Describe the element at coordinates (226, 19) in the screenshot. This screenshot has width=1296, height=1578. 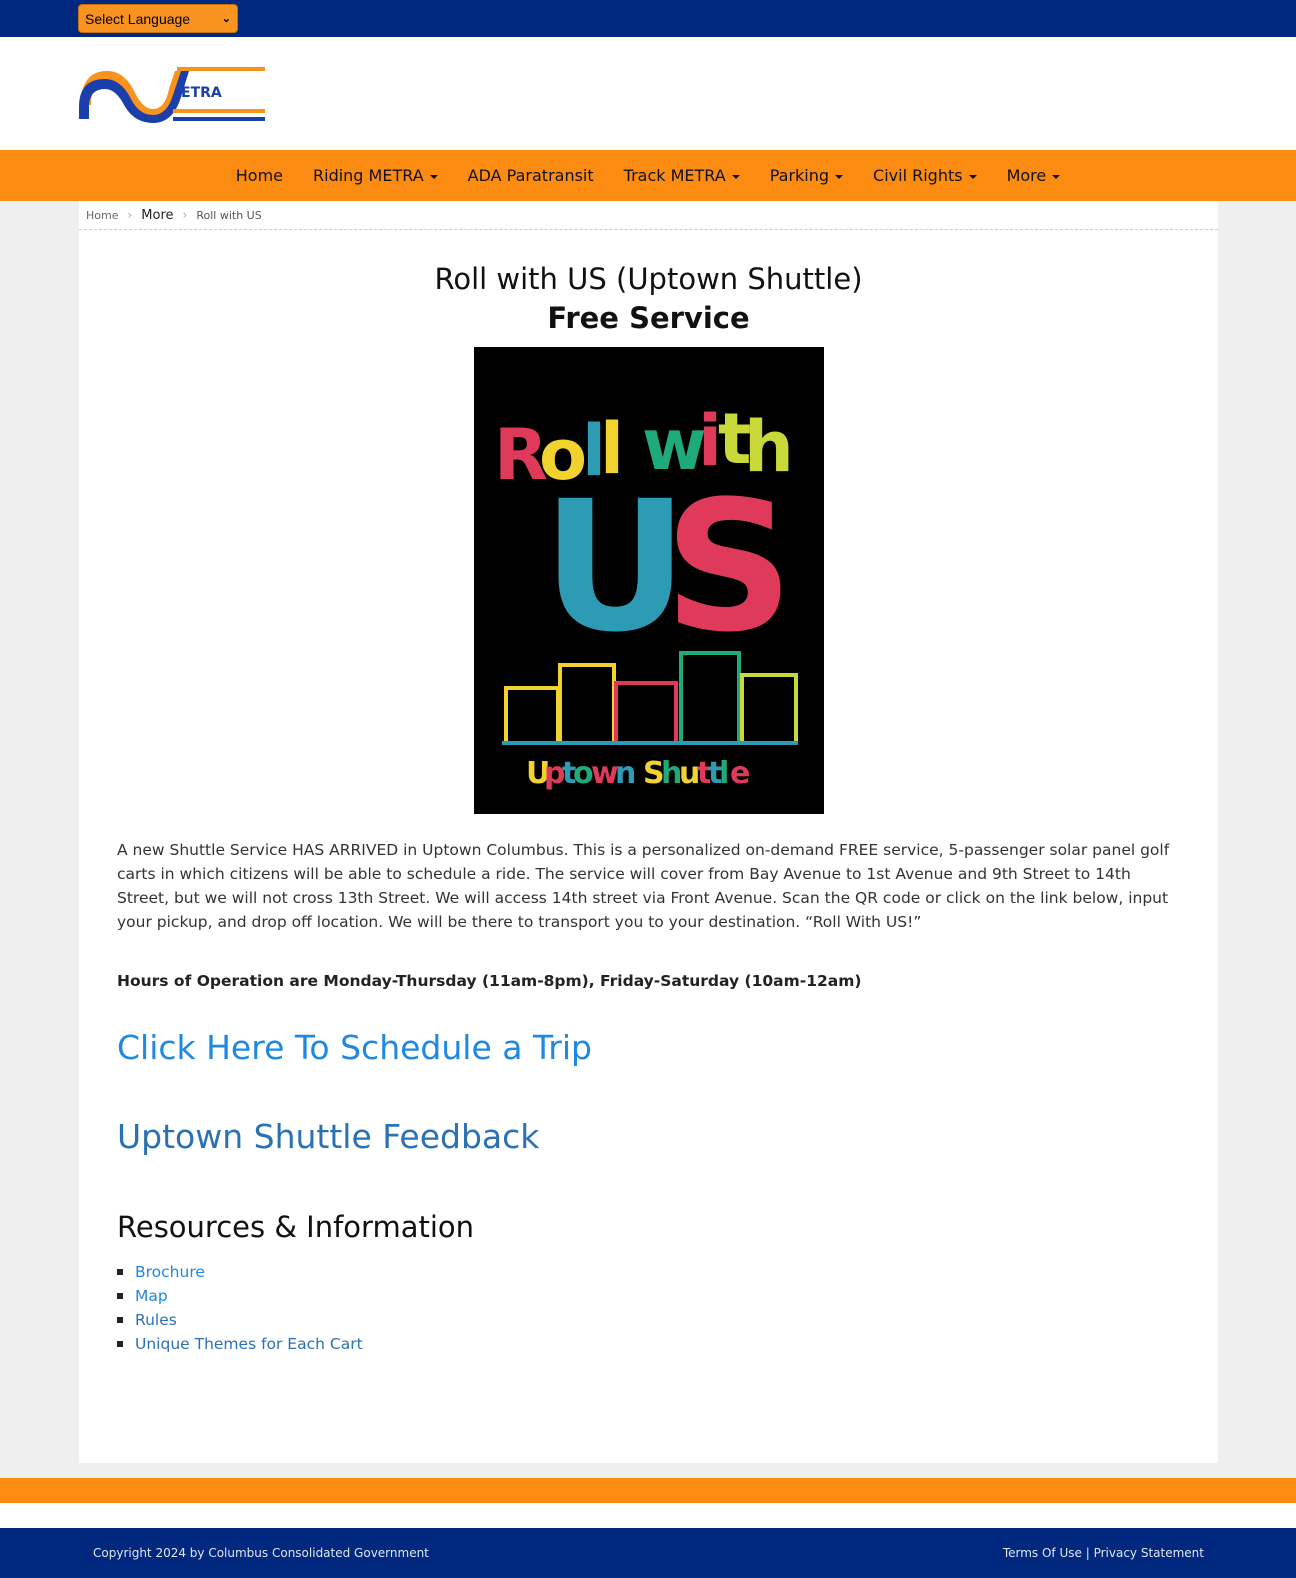
I see `chevron-down-icon: ⌄` at that location.